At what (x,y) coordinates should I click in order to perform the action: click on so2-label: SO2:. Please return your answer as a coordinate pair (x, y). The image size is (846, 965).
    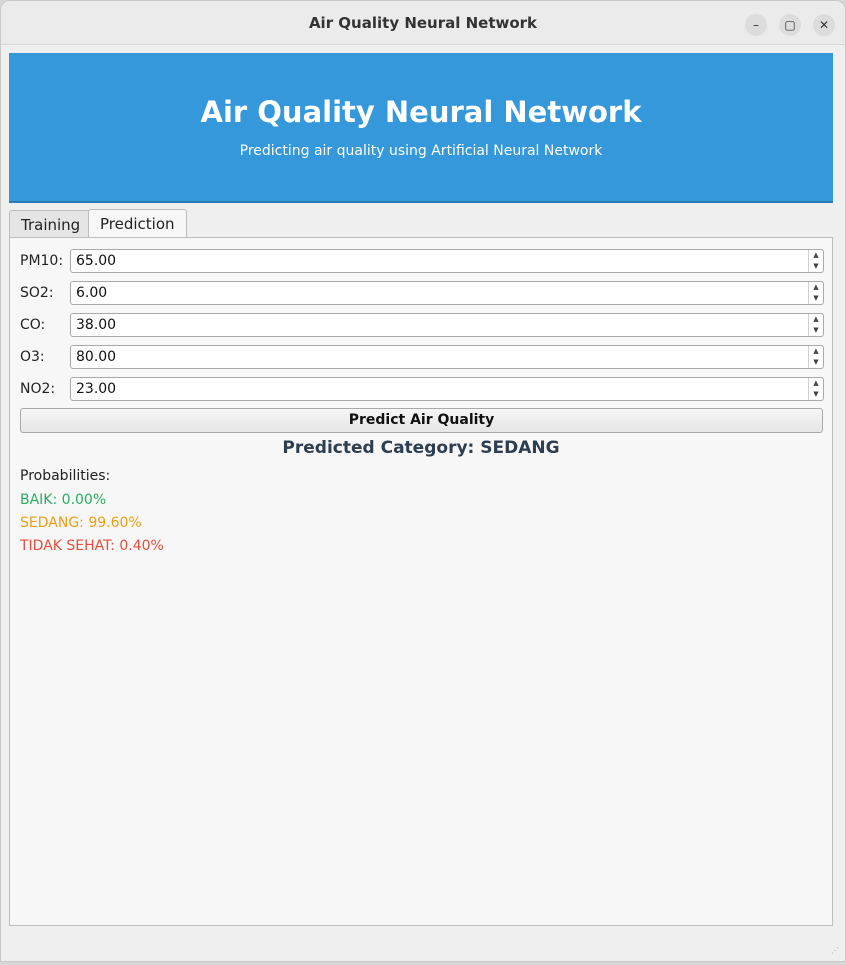
    Looking at the image, I should click on (37, 293).